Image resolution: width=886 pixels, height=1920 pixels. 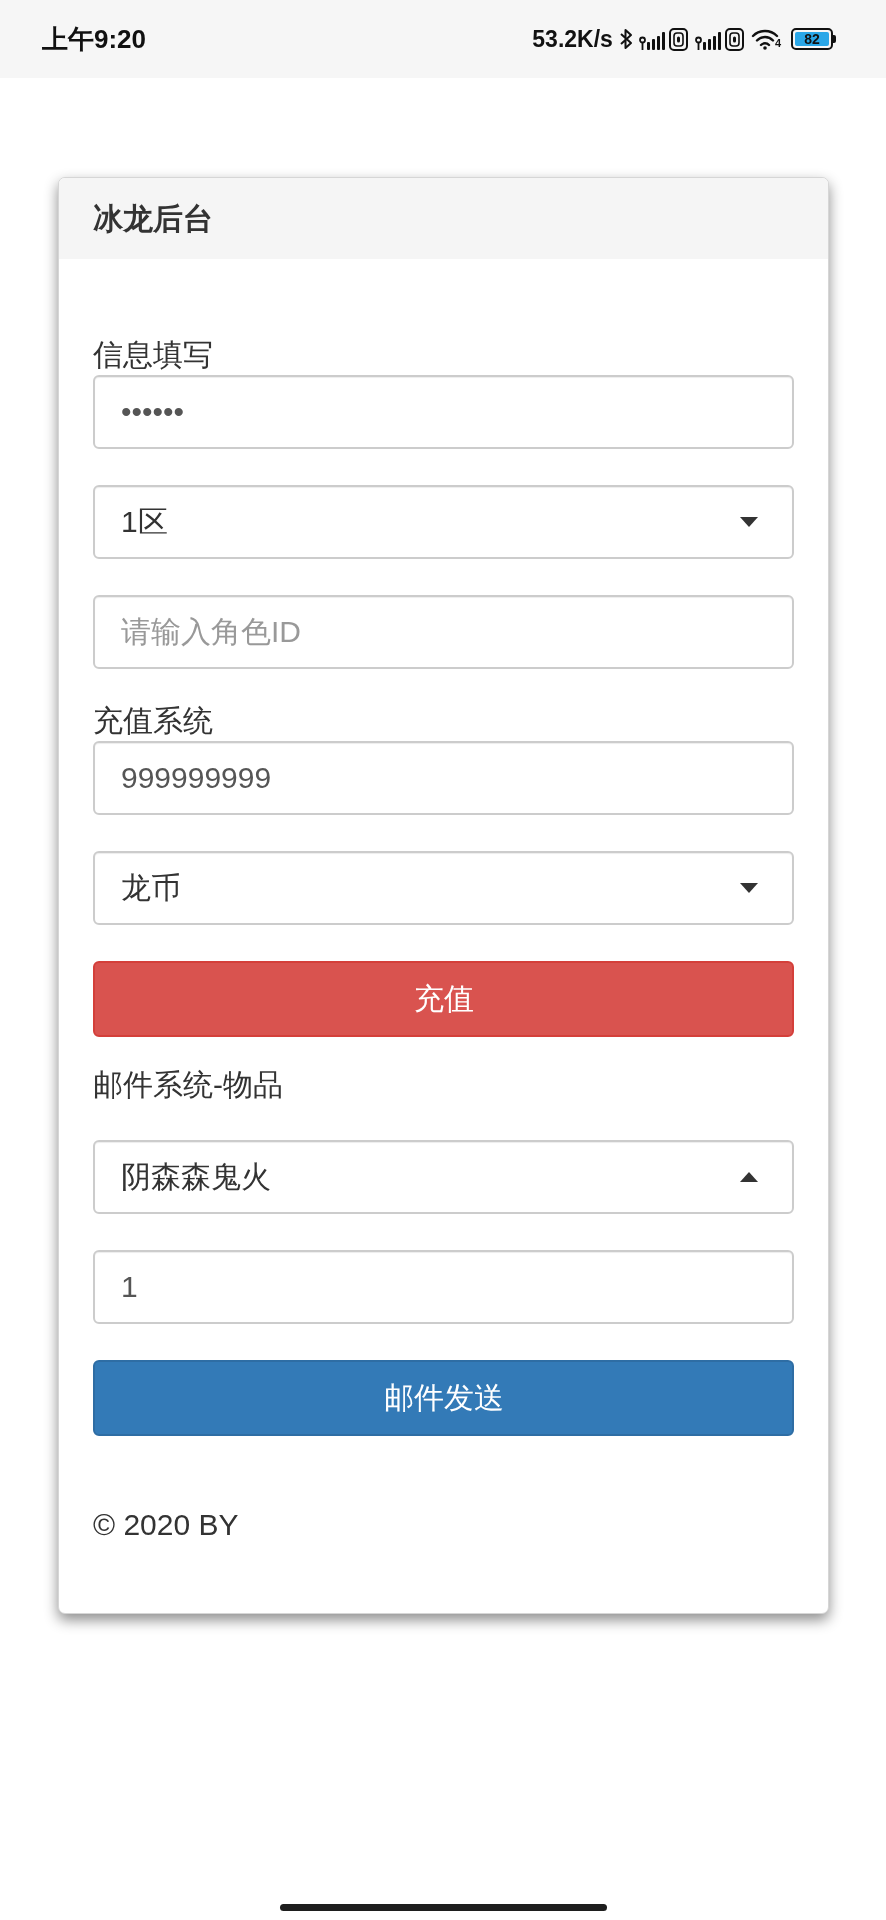 I want to click on select-field: 龙币, so click(x=443, y=888).